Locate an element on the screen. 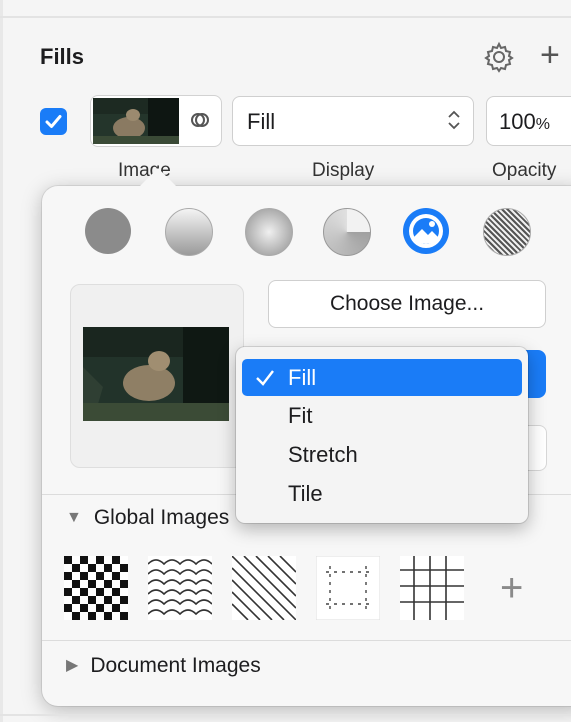 The image size is (571, 722). section-divider is located at coordinates (306, 640).